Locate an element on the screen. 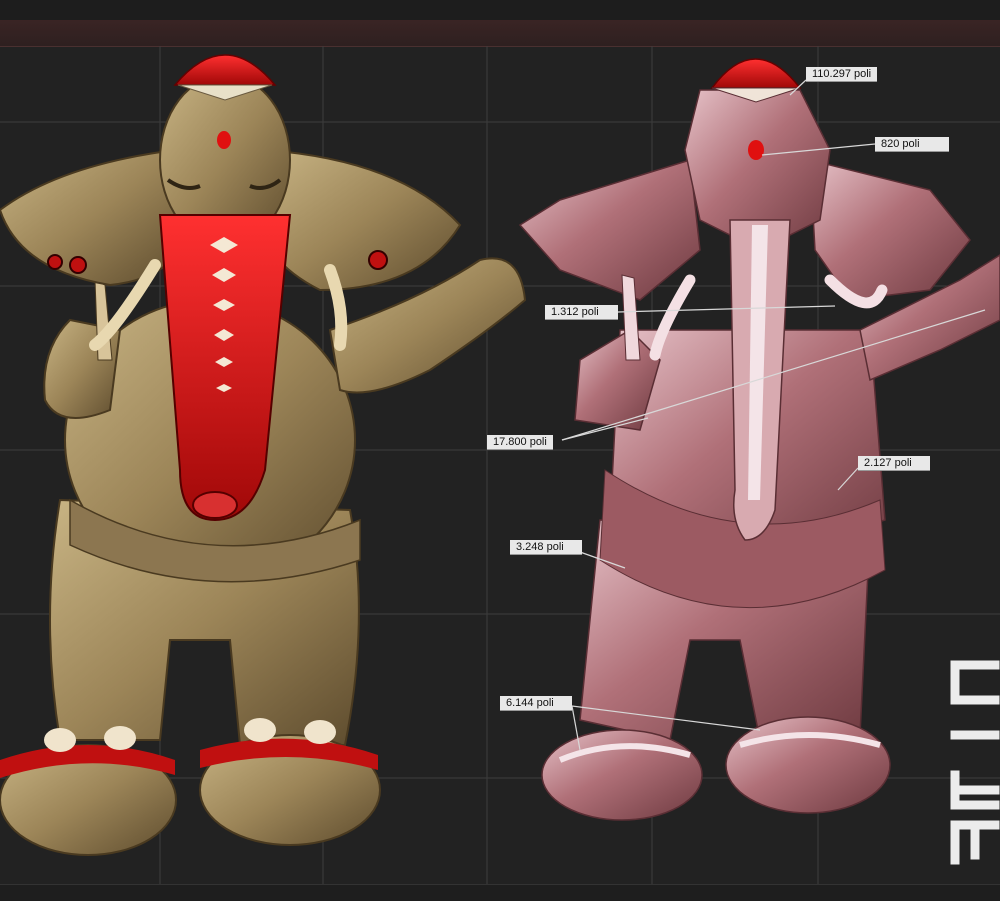 This screenshot has height=901, width=1000. callout-bindi: 820 poli is located at coordinates (912, 144).